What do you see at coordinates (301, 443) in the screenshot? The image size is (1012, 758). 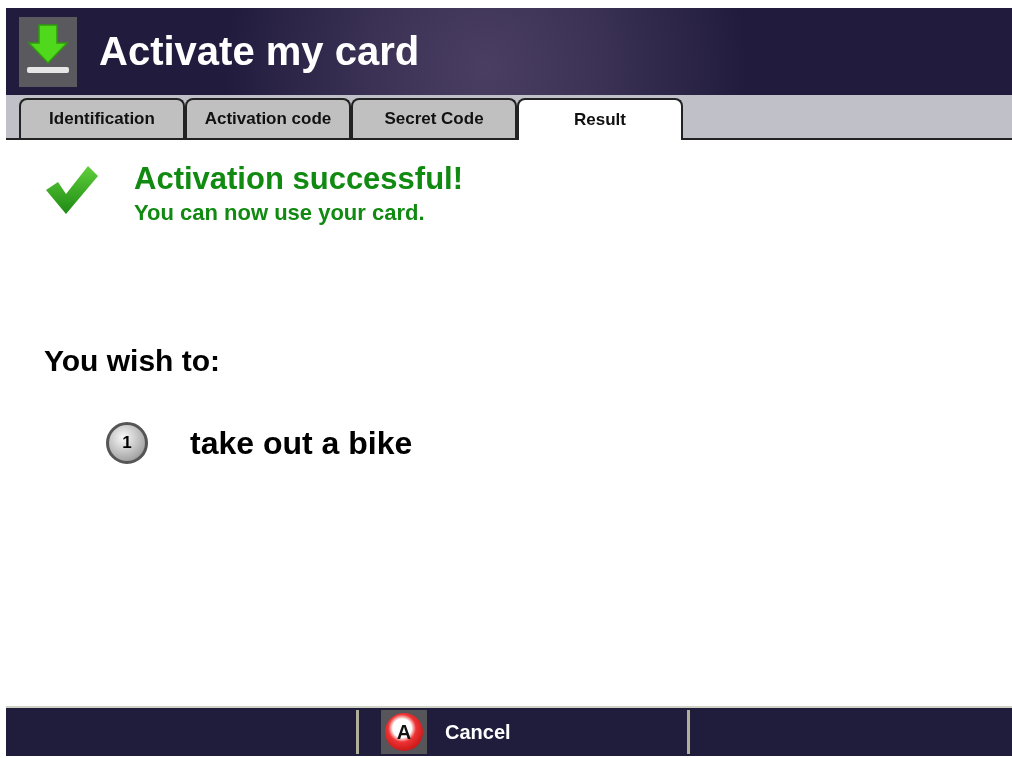 I see `option-label: take out a bike` at bounding box center [301, 443].